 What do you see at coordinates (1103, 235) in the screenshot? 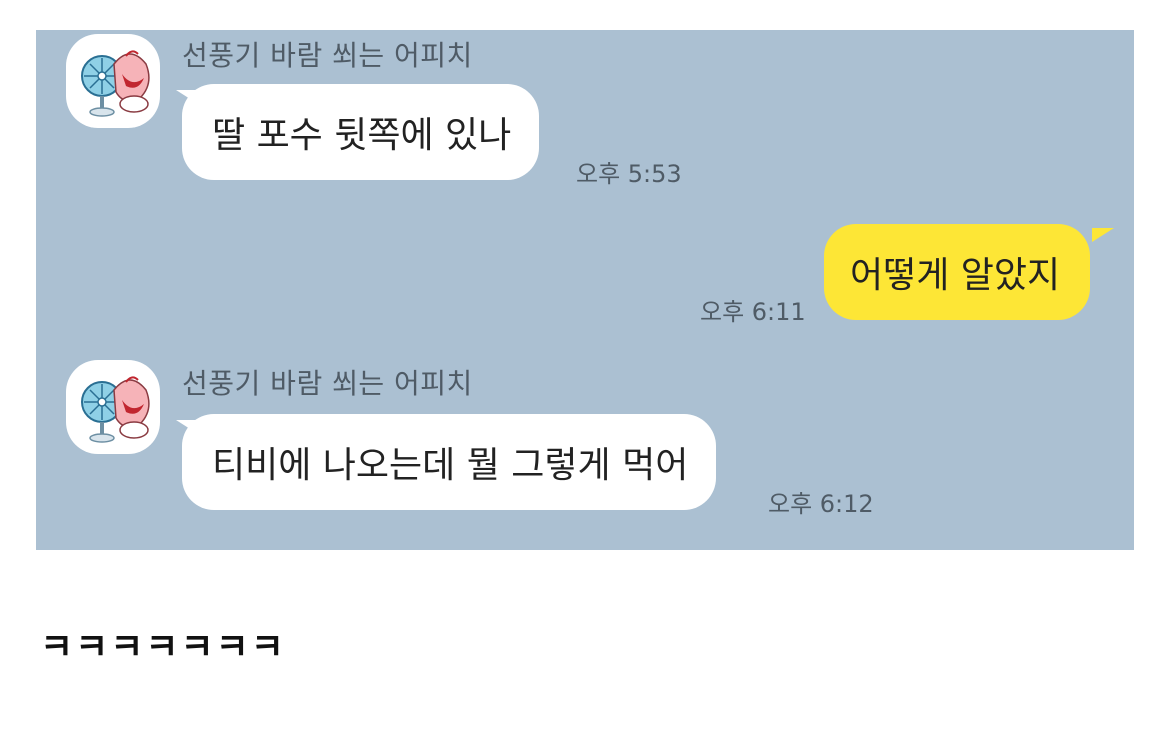
I see `bubble-tail` at bounding box center [1103, 235].